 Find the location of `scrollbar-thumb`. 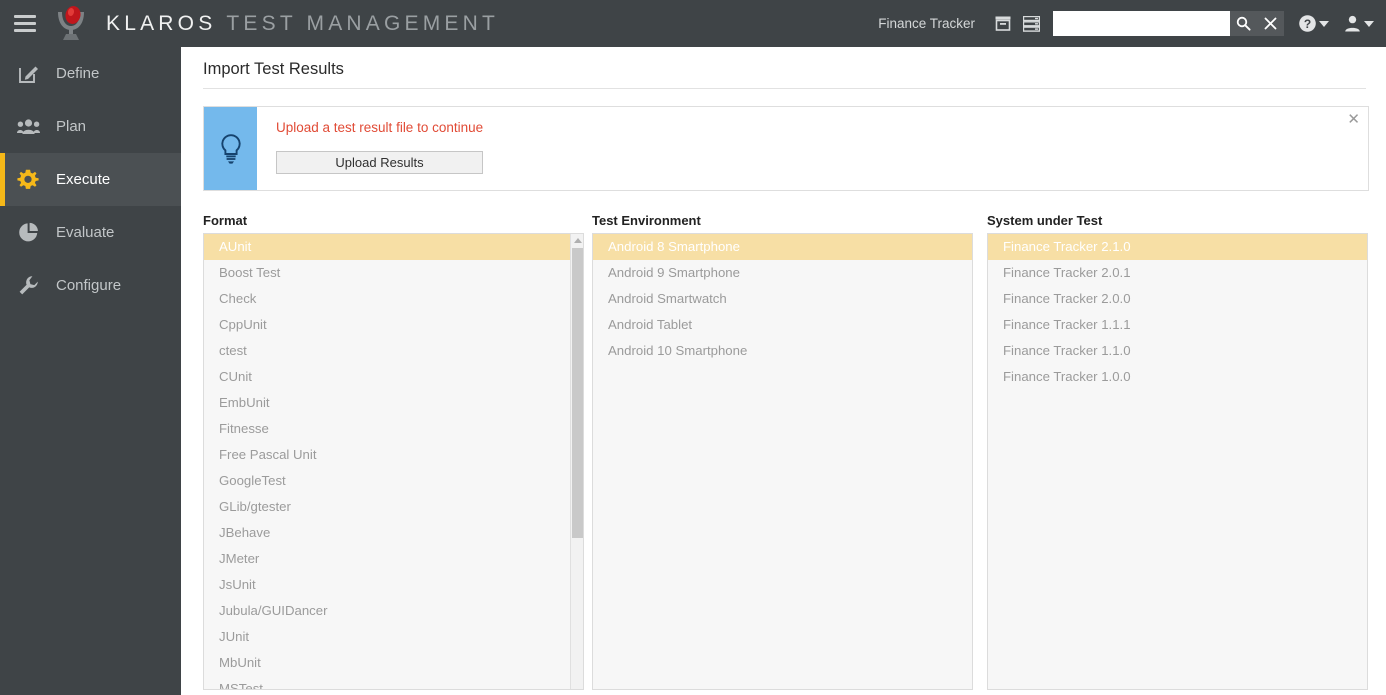

scrollbar-thumb is located at coordinates (577, 393).